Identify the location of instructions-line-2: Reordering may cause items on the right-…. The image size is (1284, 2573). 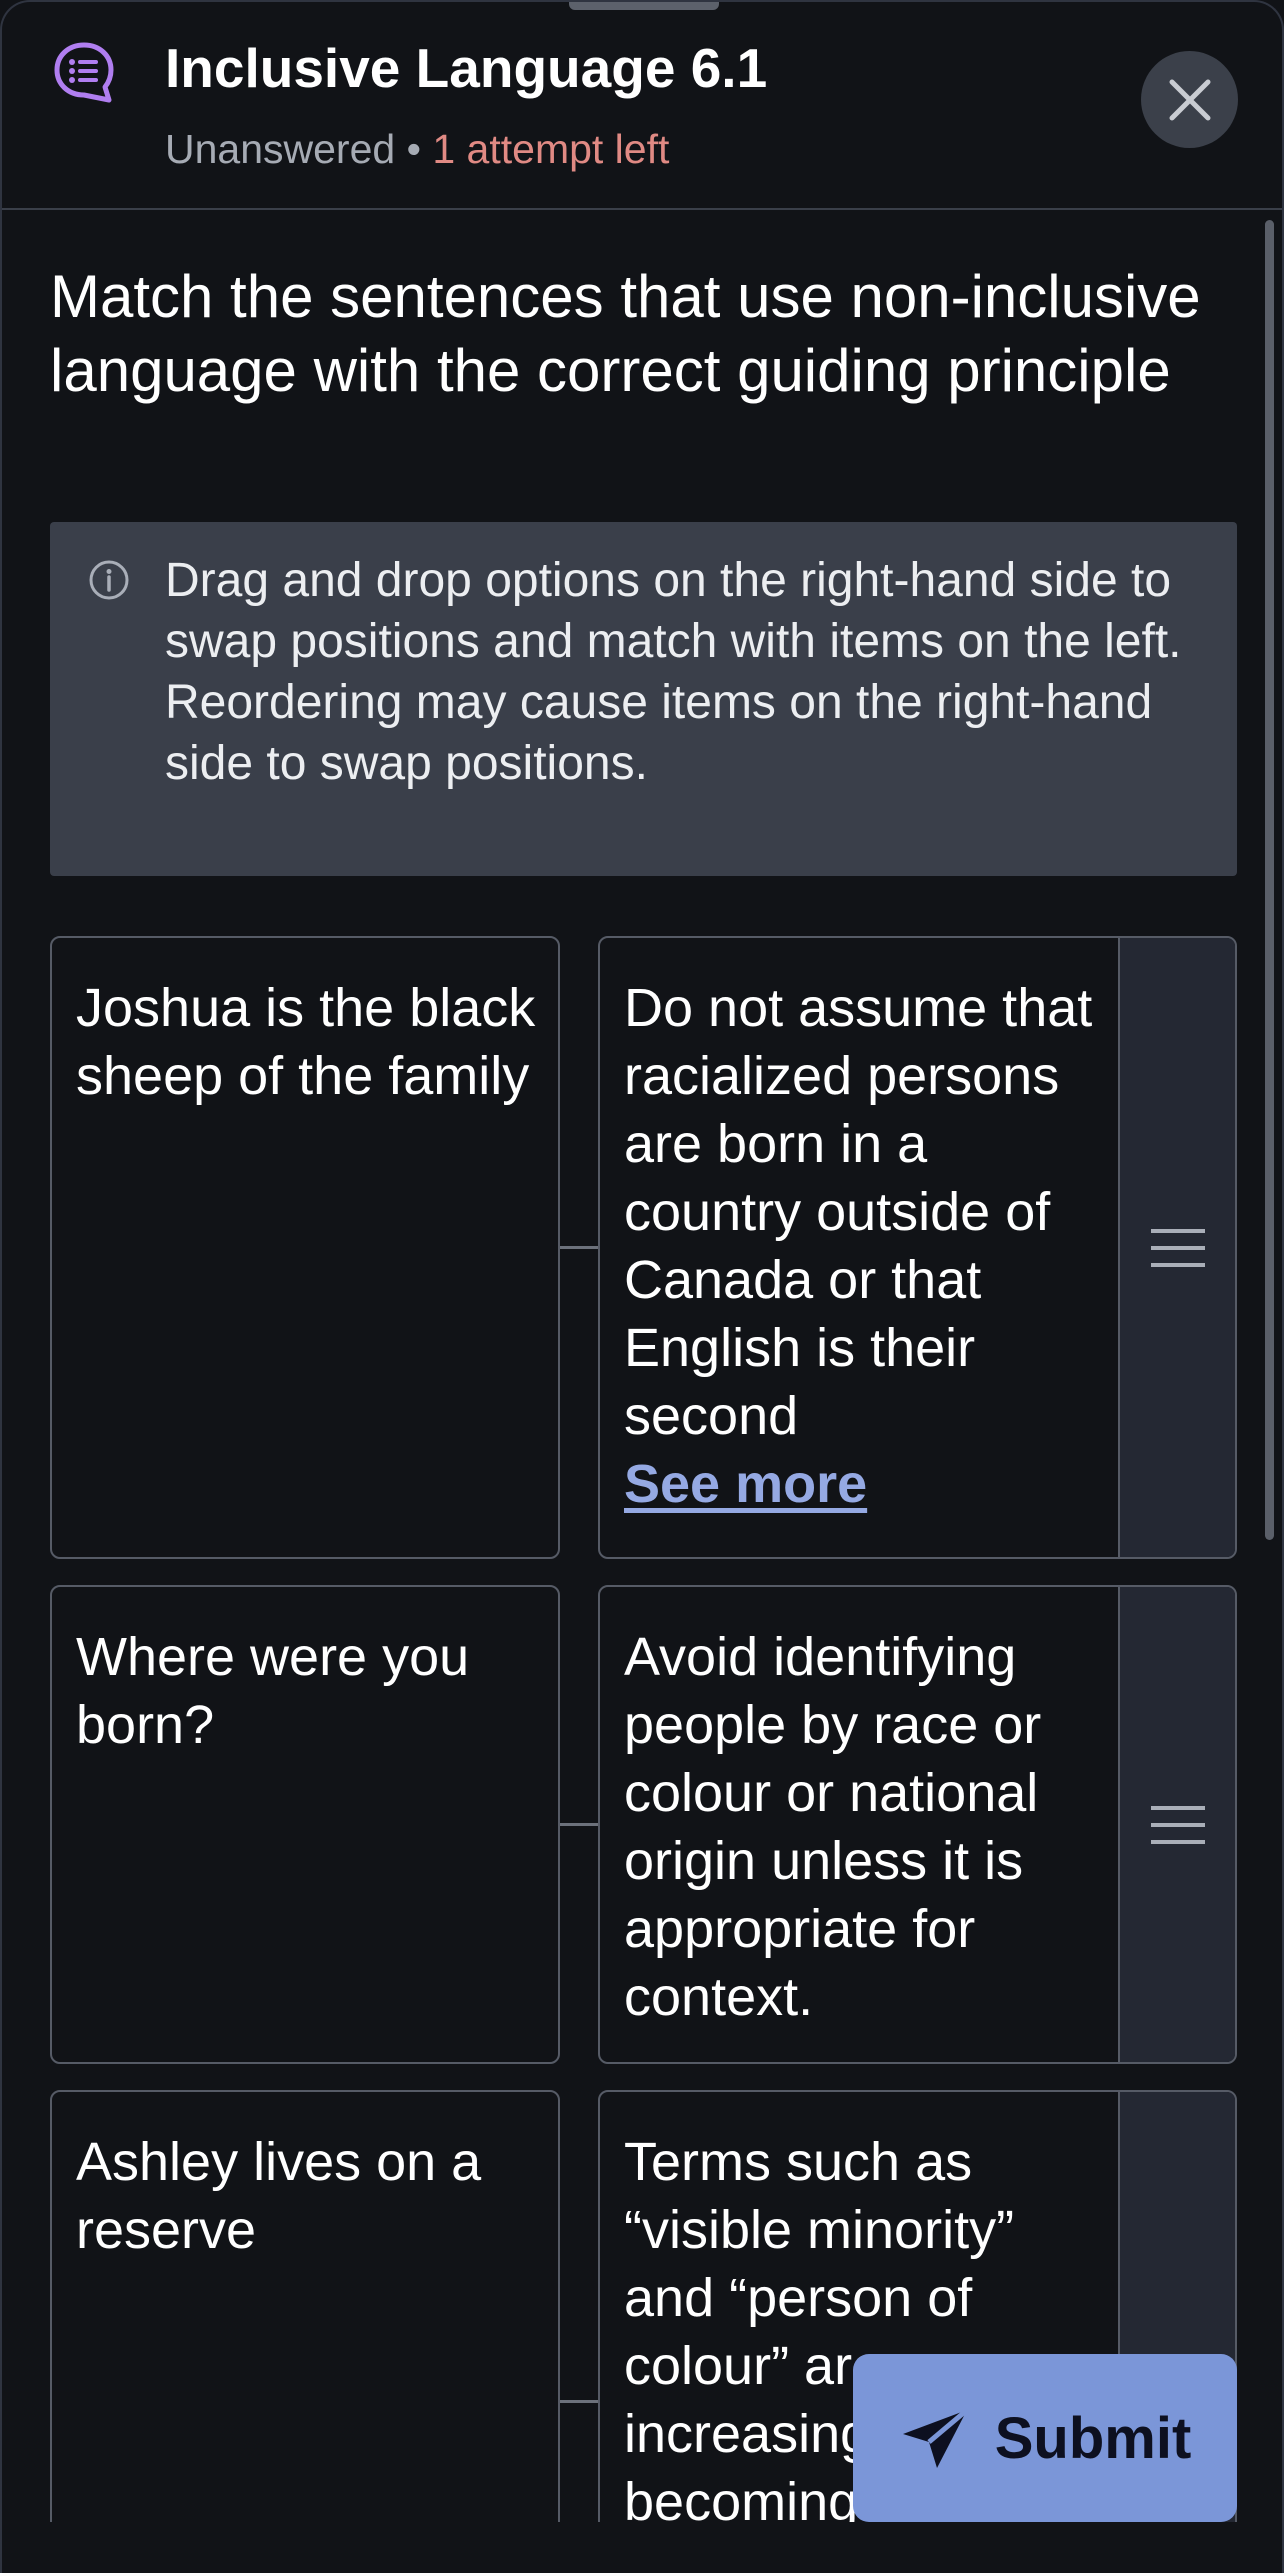
(659, 733).